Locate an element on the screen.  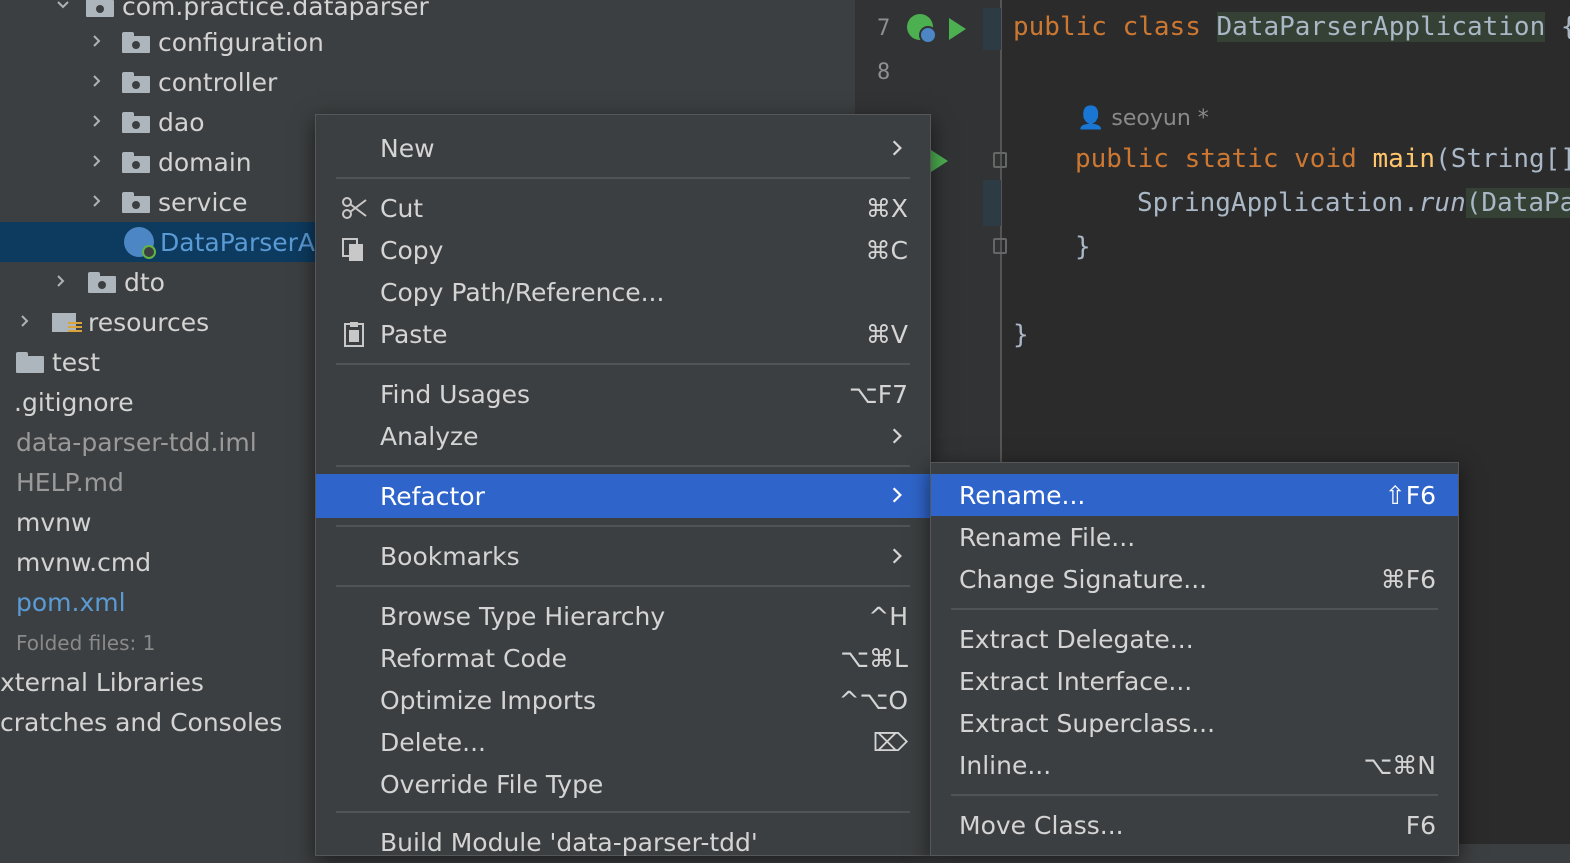
tree-item-label: mvnw is located at coordinates (54, 522).